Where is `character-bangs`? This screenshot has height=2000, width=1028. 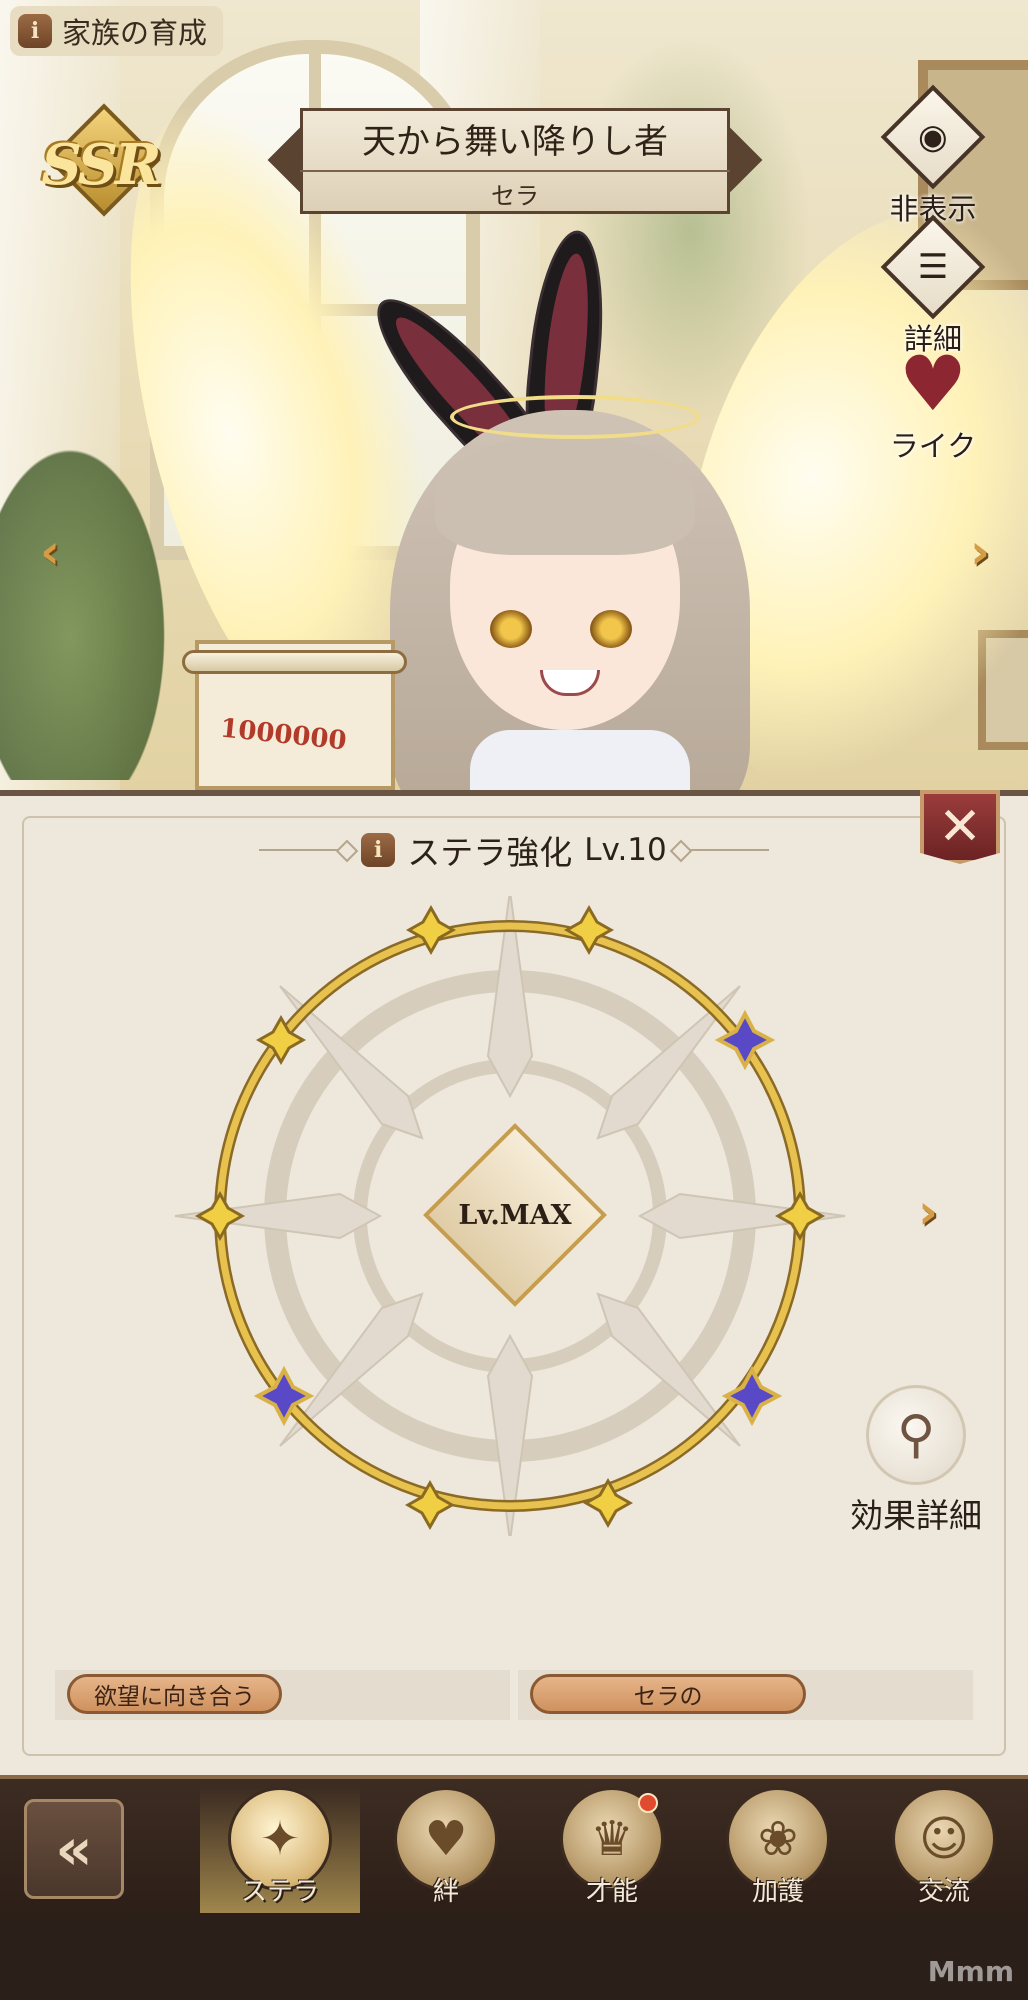
character-bangs is located at coordinates (565, 495).